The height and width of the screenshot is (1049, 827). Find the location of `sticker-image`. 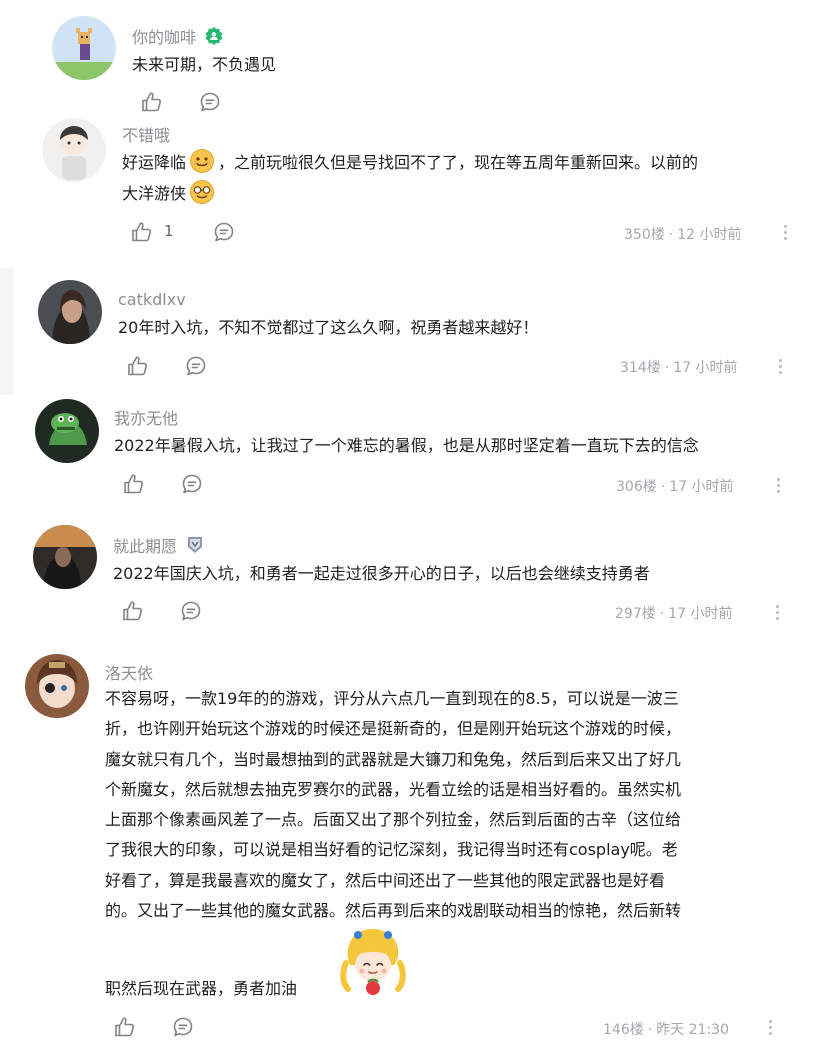

sticker-image is located at coordinates (373, 962).